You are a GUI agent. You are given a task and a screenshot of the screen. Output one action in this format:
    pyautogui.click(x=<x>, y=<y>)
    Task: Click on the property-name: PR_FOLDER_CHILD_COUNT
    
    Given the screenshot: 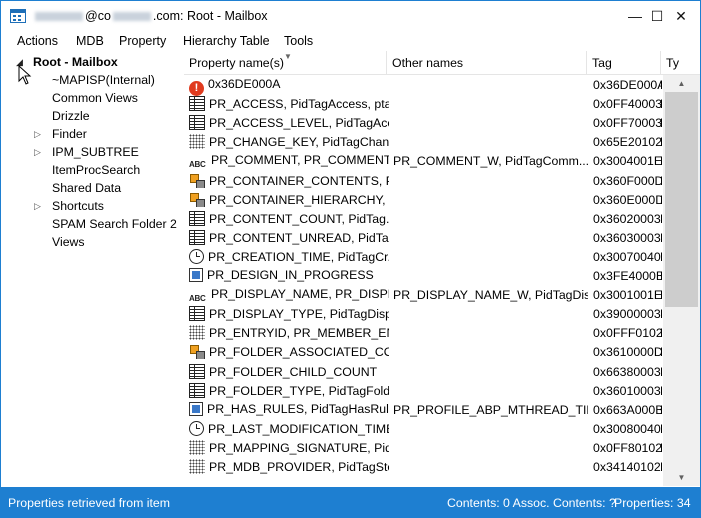 What is the action you would take?
    pyautogui.click(x=293, y=371)
    